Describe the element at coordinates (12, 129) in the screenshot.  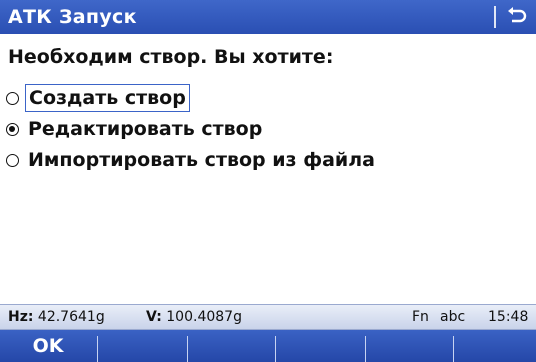
I see `radio-button-checked-icon` at that location.